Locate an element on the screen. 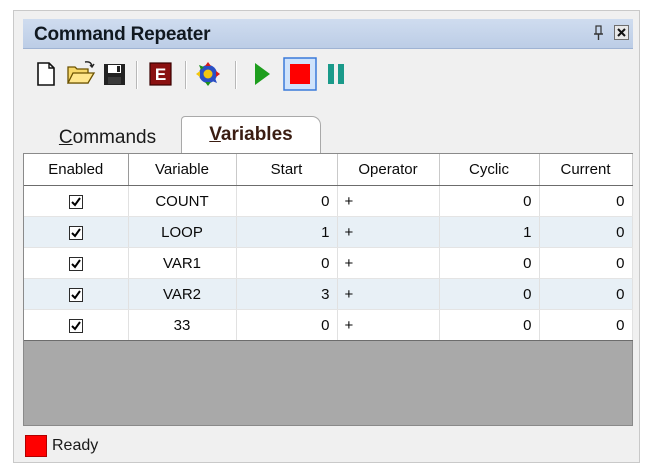 Image resolution: width=648 pixels, height=470 pixels. table-row: VAR1 0 + 0 0 is located at coordinates (328, 263).